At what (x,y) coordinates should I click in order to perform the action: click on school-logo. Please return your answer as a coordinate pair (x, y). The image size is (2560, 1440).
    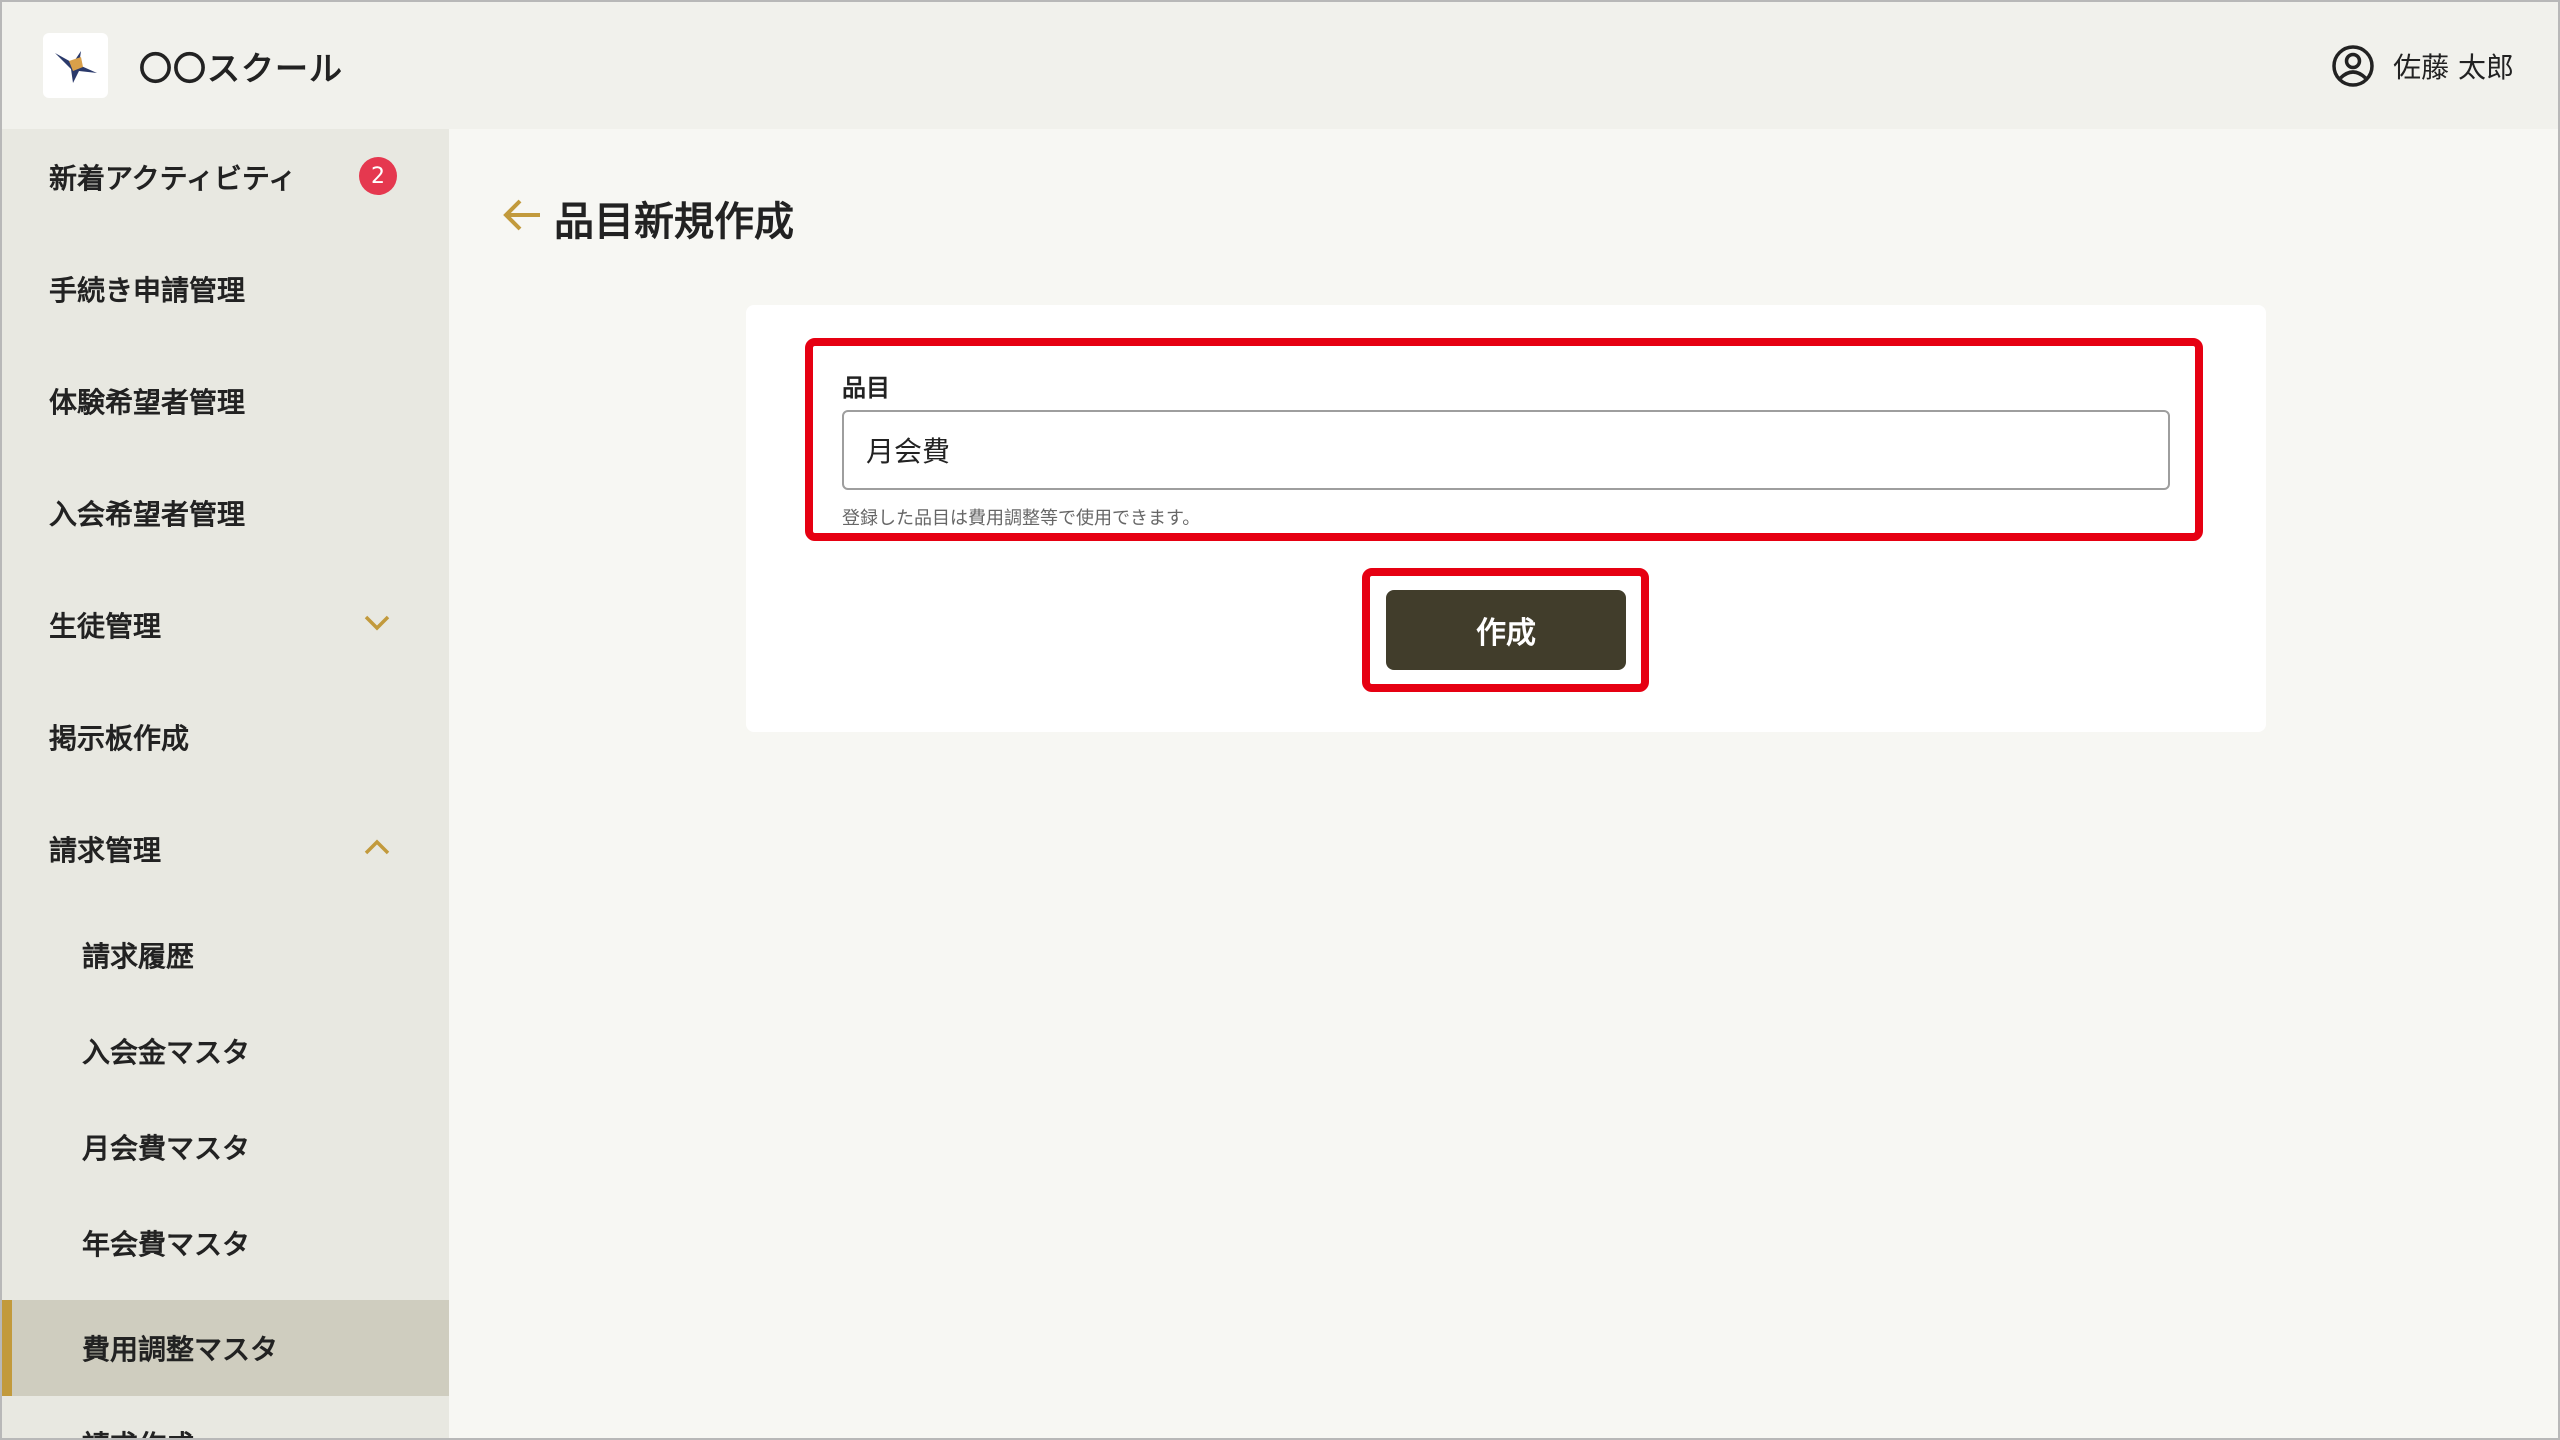
    Looking at the image, I should click on (75, 65).